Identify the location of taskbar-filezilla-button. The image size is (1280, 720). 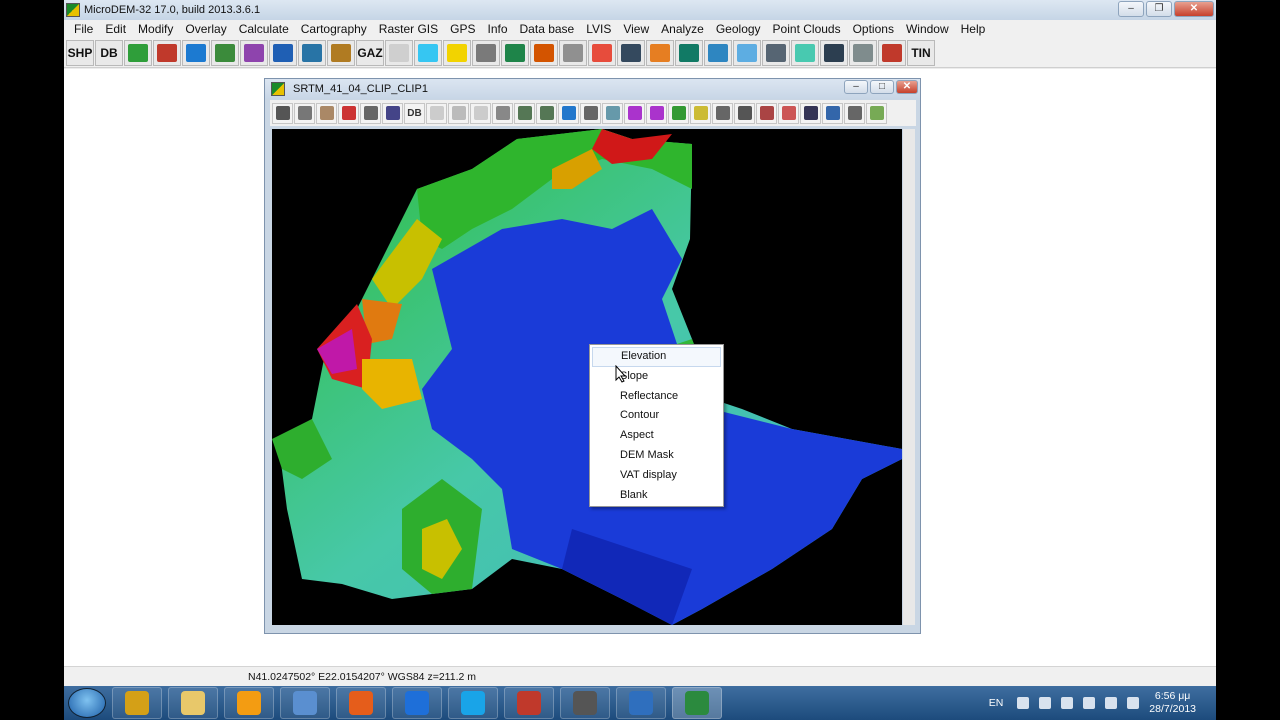
(529, 703).